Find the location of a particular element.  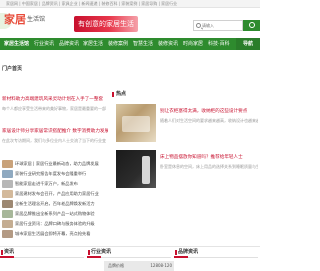

hot-headline-2: 床上物品摆放你知道吗？推荐给年轻人士 is located at coordinates (210, 157).